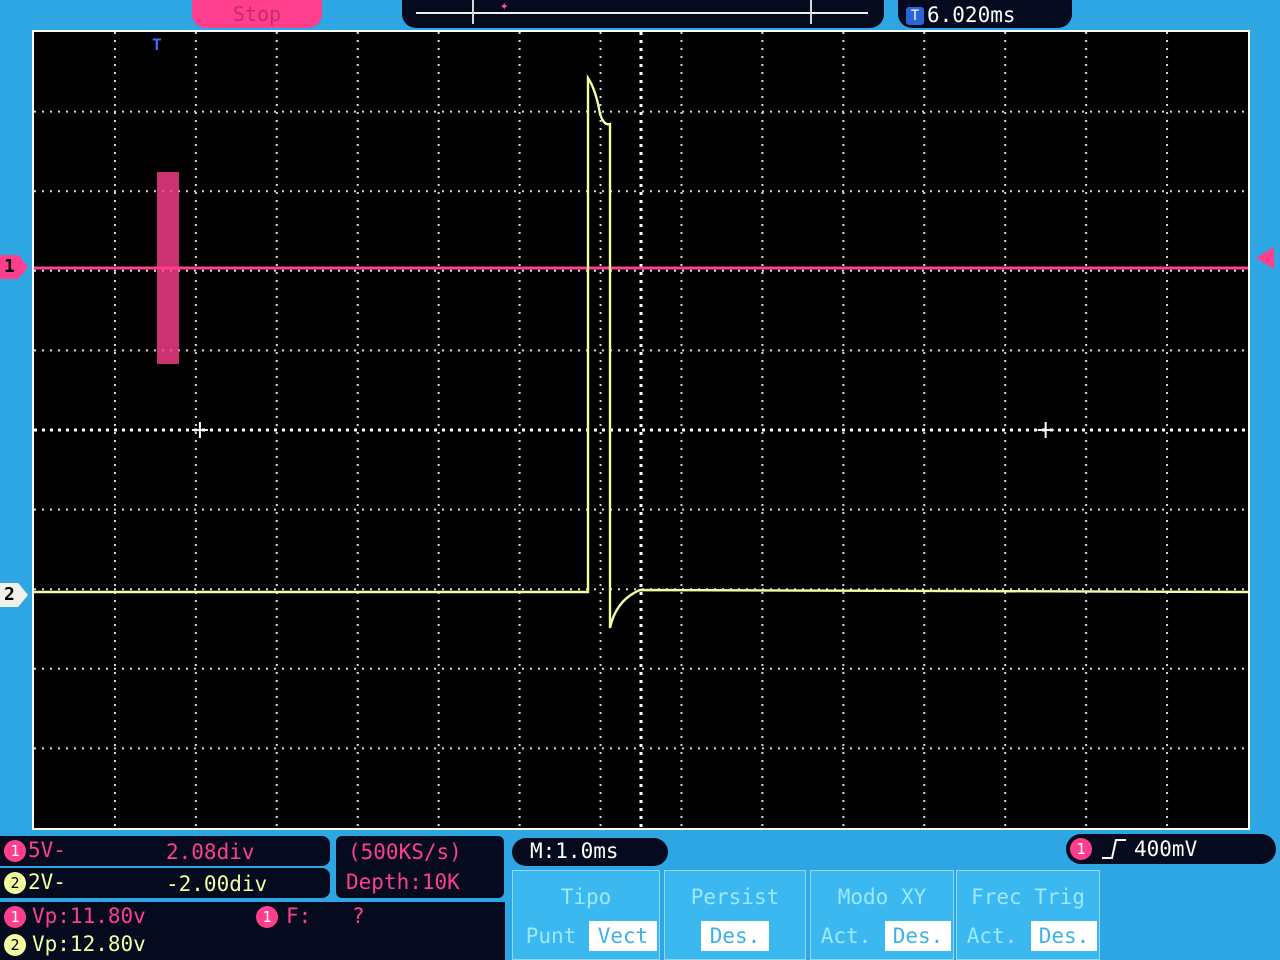 The width and height of the screenshot is (1280, 960). Describe the element at coordinates (735, 936) in the screenshot. I see `menu-persist-option-des: Des.` at that location.